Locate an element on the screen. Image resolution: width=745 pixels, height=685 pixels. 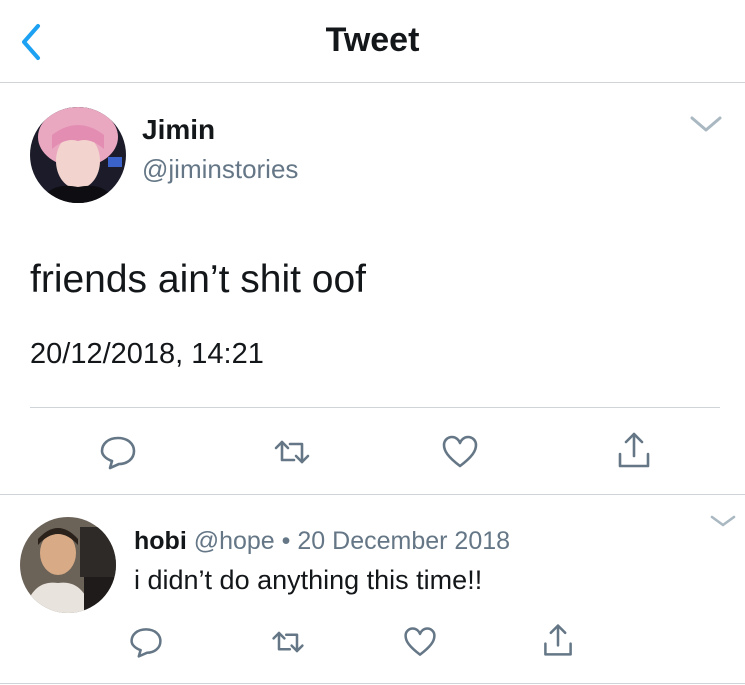
reply-date: 20 December 2018 is located at coordinates (404, 541).